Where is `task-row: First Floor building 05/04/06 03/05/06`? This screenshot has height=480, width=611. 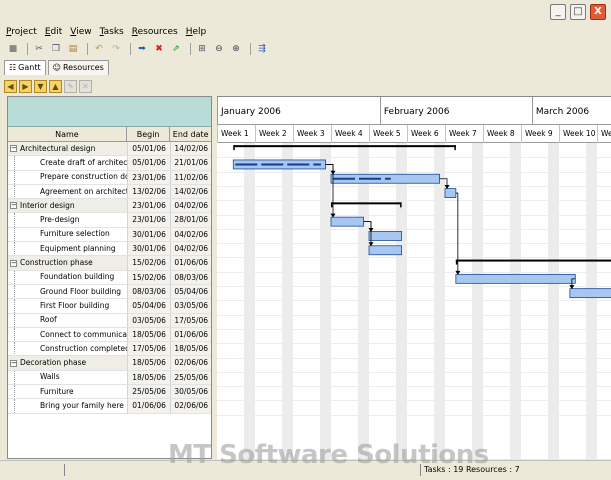
task-row: First Floor building 05/04/06 03/05/06 is located at coordinates (109, 306).